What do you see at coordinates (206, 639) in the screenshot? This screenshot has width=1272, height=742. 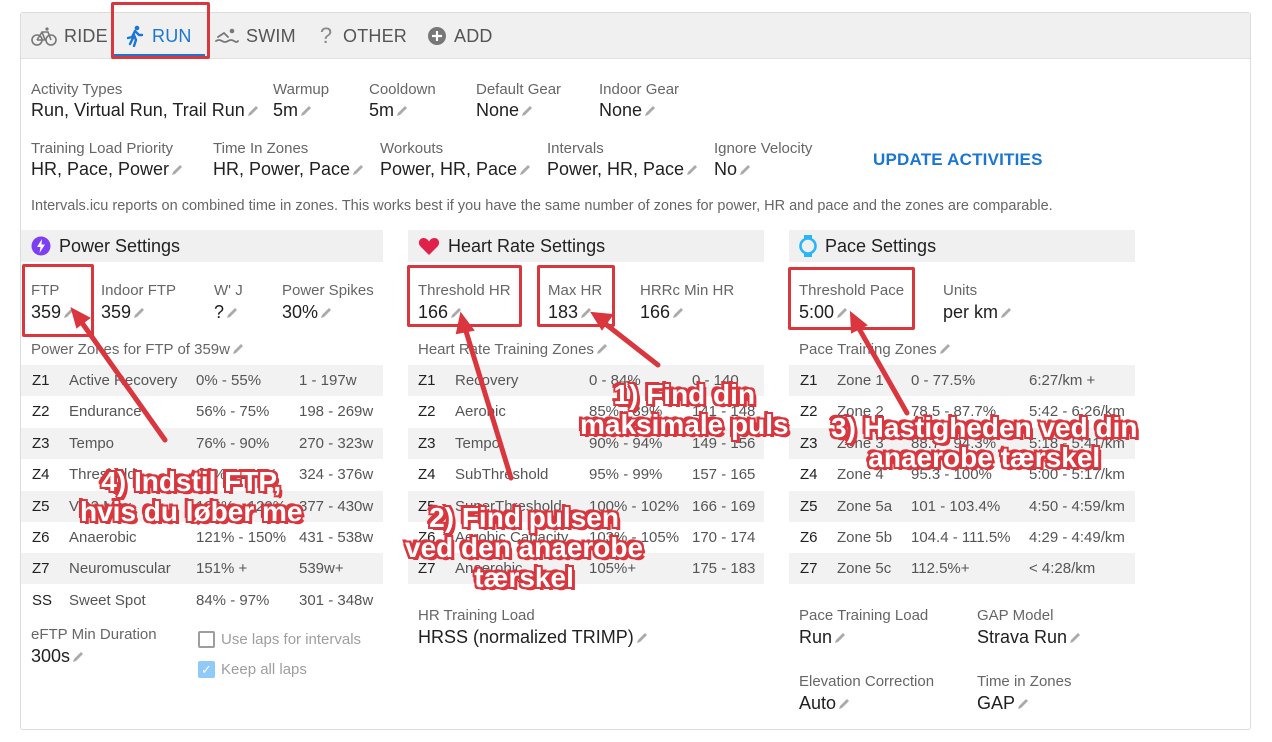 I see `checkbox-unchecked` at bounding box center [206, 639].